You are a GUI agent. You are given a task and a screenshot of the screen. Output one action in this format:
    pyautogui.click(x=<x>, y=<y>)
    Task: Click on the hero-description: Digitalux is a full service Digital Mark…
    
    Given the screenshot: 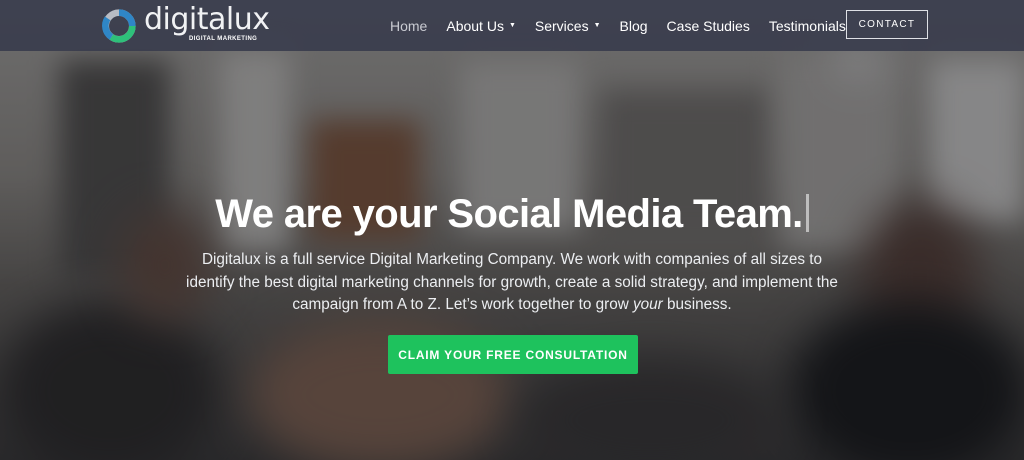 What is the action you would take?
    pyautogui.click(x=512, y=283)
    